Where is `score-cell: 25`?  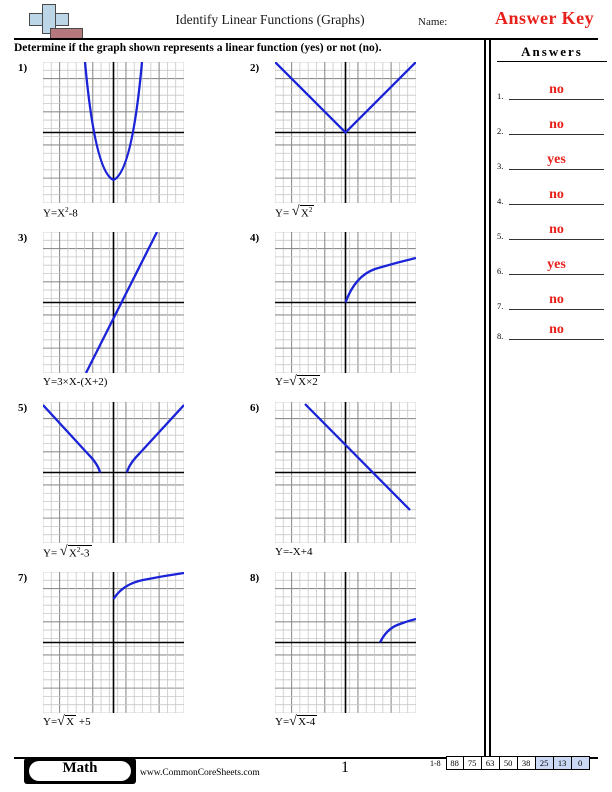 score-cell: 25 is located at coordinates (544, 763).